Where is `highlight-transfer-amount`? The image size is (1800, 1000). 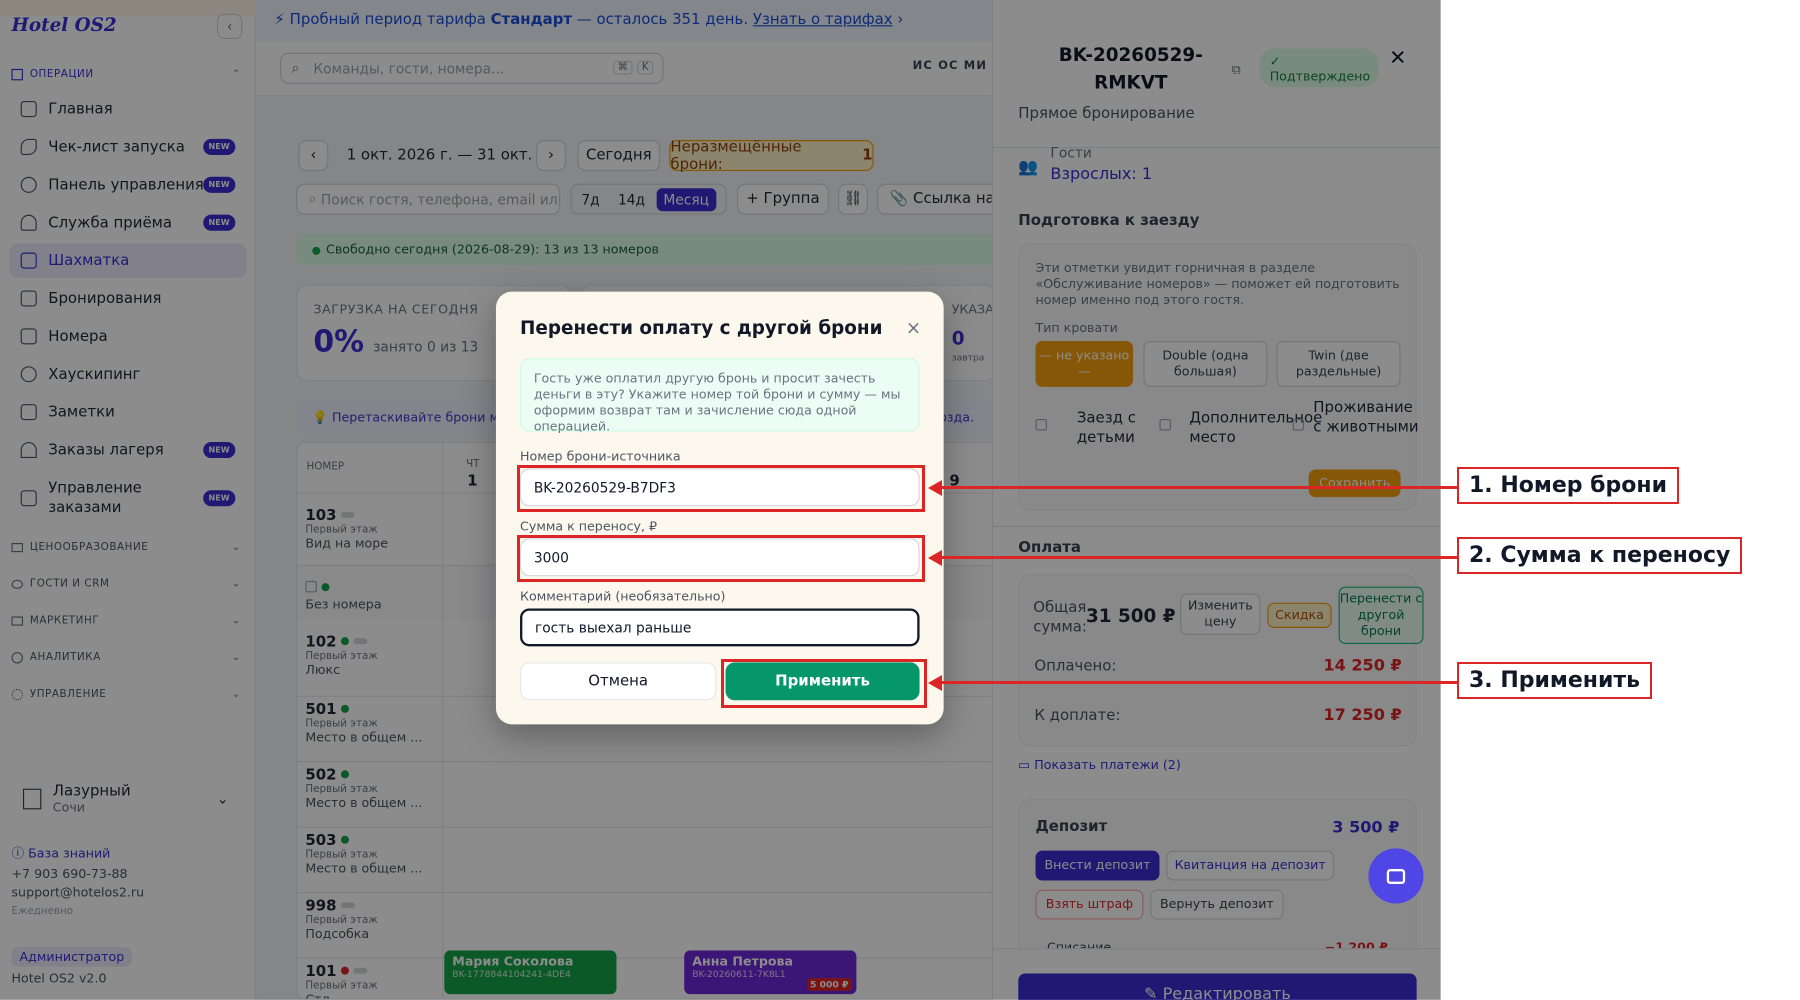 highlight-transfer-amount is located at coordinates (721, 558).